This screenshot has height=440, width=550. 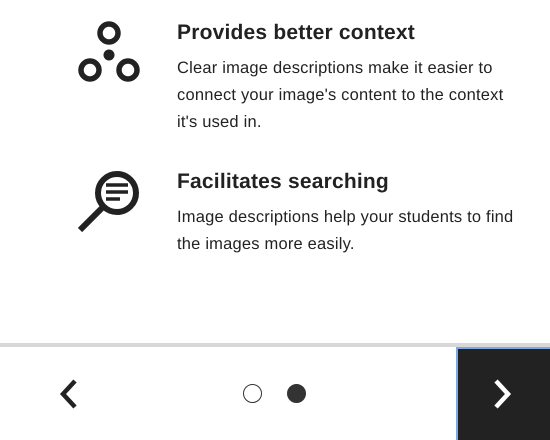 What do you see at coordinates (68, 394) in the screenshot?
I see `chevron-left-icon` at bounding box center [68, 394].